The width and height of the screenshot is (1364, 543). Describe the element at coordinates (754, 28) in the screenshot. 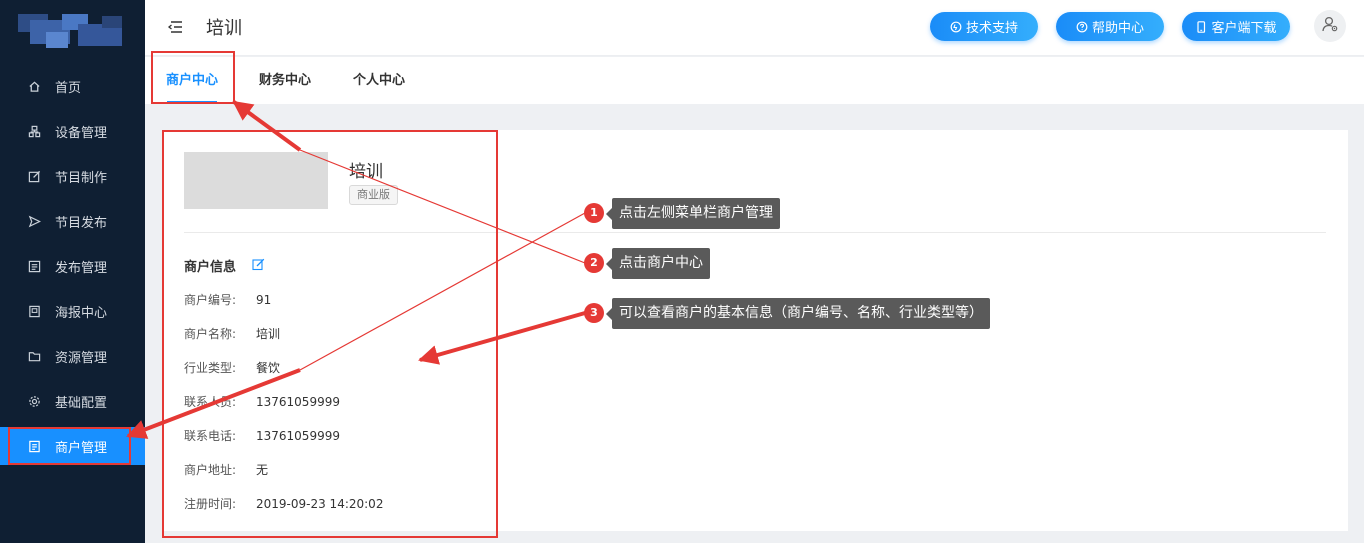

I see `top-header: 培训 技术支持 帮助中心 客户端下载` at that location.